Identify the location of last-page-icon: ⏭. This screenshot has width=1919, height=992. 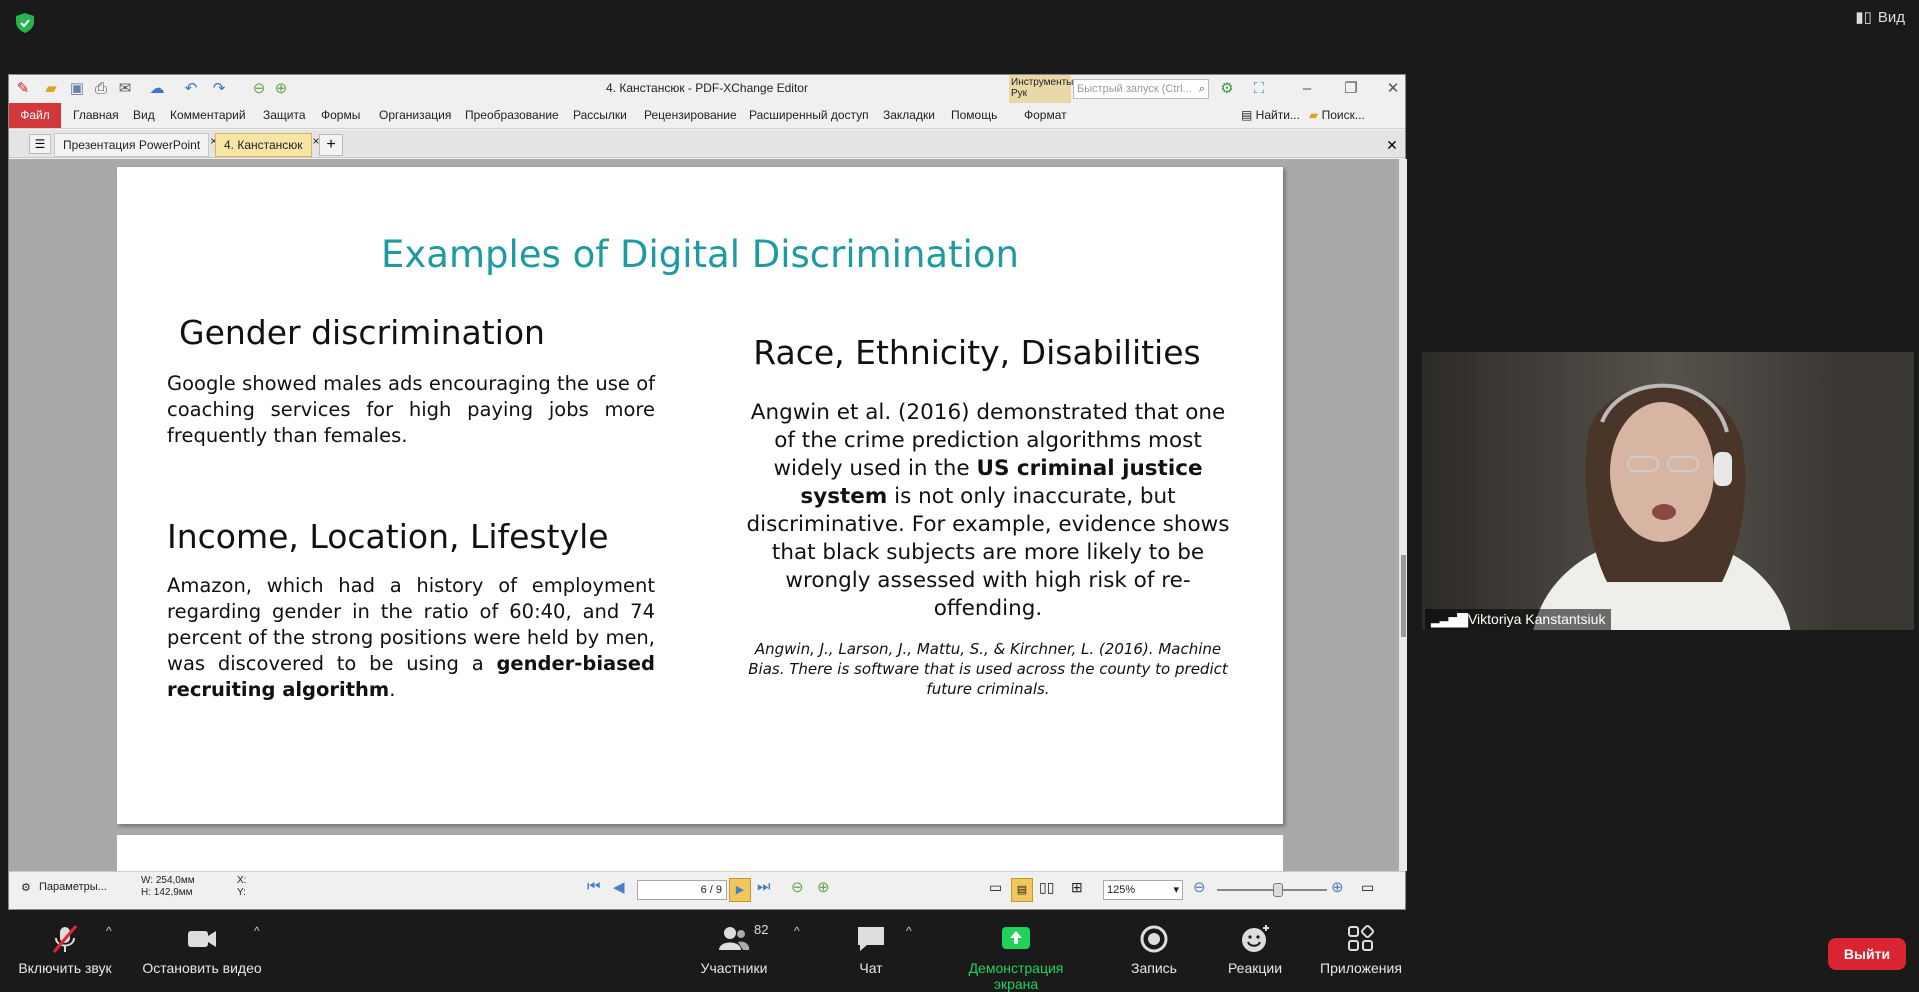
(764, 886).